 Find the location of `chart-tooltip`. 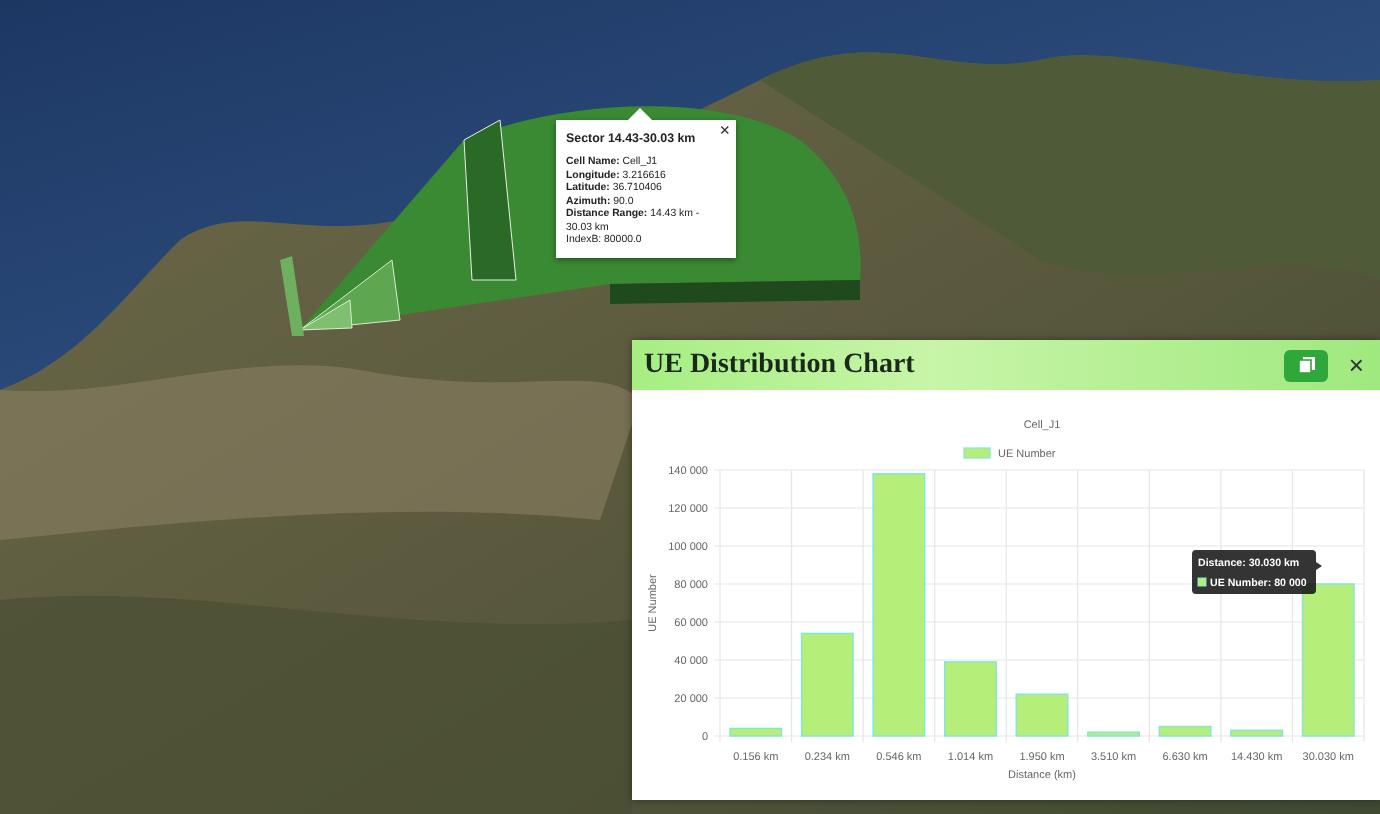

chart-tooltip is located at coordinates (1257, 572).